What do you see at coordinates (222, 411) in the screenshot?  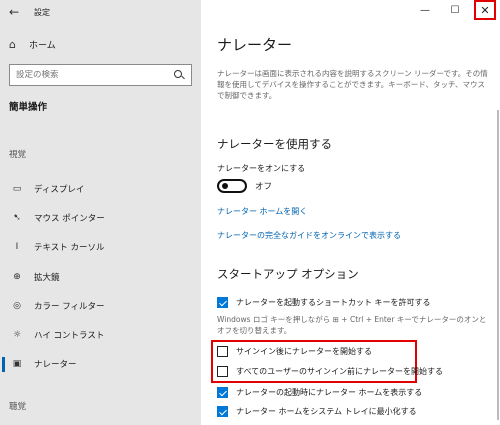 I see `minimize-tray-checkbox` at bounding box center [222, 411].